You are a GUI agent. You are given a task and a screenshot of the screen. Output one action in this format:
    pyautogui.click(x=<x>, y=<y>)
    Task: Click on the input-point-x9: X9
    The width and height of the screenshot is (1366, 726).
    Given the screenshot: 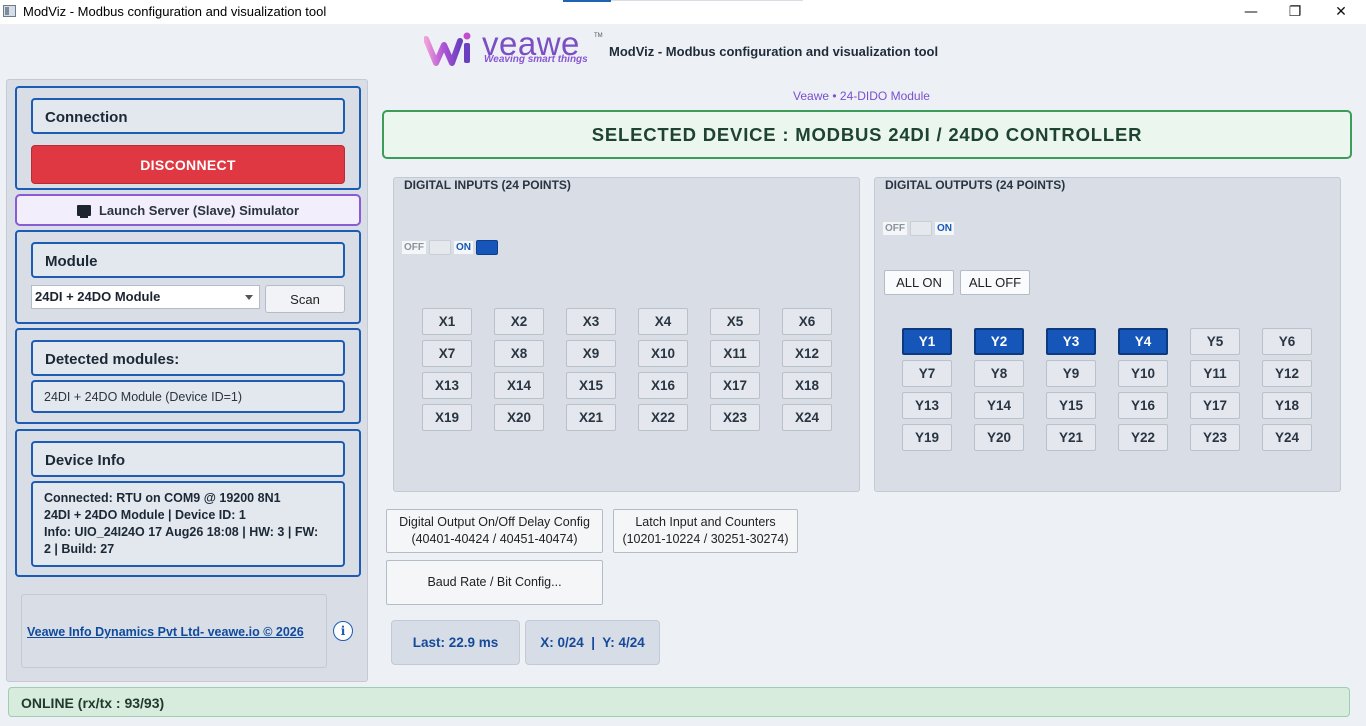 What is the action you would take?
    pyautogui.click(x=591, y=353)
    